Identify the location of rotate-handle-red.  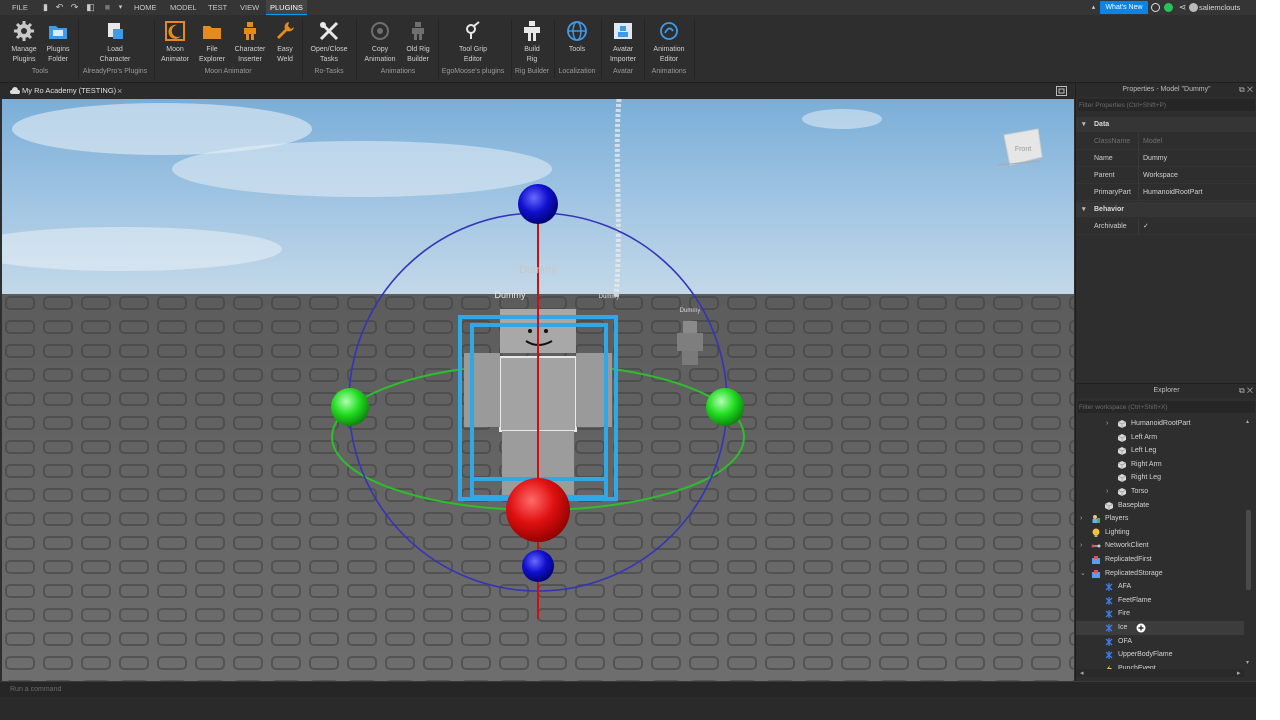
(538, 510).